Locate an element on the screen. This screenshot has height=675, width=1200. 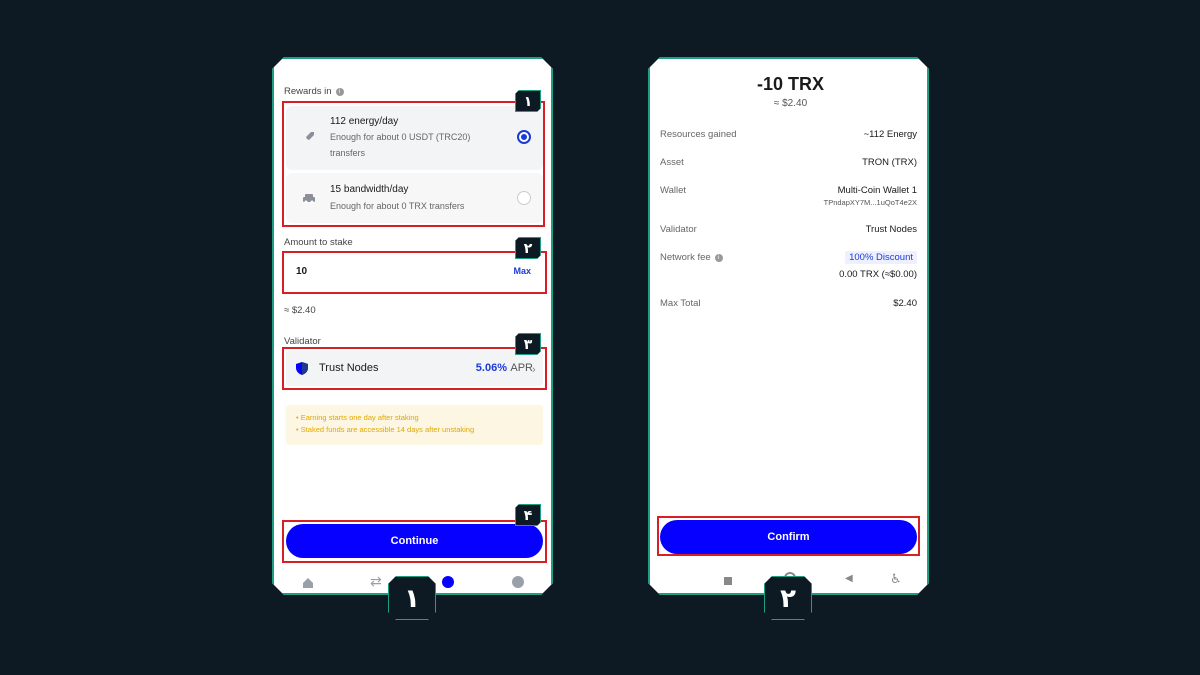
validator-label-2: Validator is located at coordinates (678, 229).